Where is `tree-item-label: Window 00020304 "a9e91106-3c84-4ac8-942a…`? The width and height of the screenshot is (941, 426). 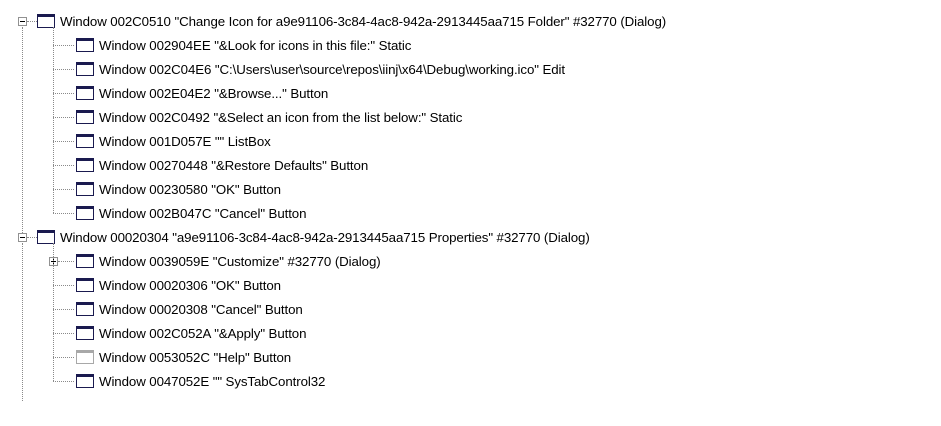 tree-item-label: Window 00020304 "a9e91106-3c84-4ac8-942a… is located at coordinates (325, 237).